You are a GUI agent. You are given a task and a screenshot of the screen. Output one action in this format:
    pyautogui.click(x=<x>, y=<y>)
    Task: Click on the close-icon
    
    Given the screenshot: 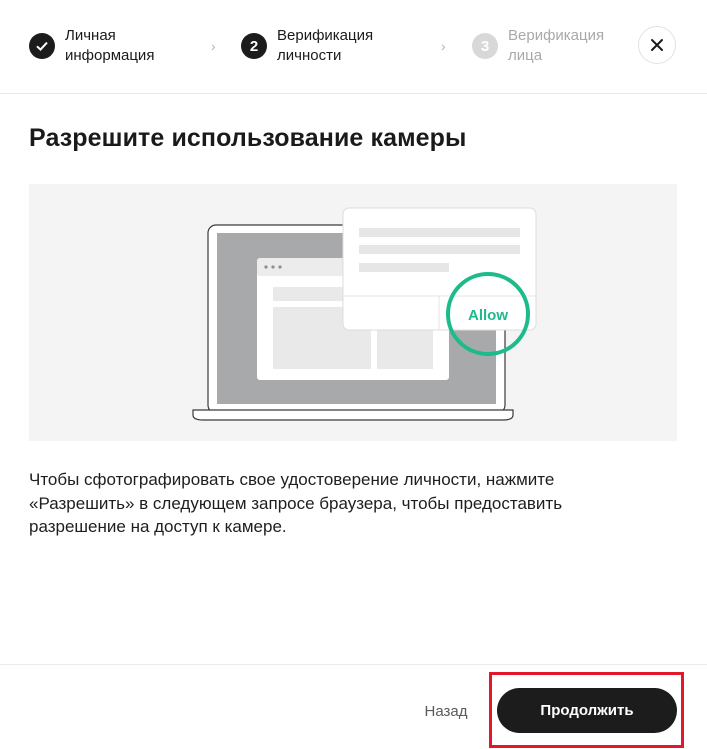 What is the action you would take?
    pyautogui.click(x=657, y=45)
    